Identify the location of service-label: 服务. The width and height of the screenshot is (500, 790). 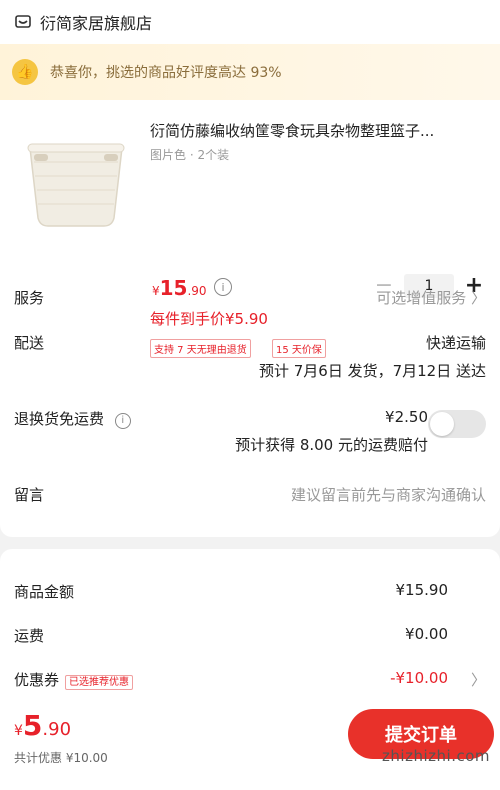
(29, 298).